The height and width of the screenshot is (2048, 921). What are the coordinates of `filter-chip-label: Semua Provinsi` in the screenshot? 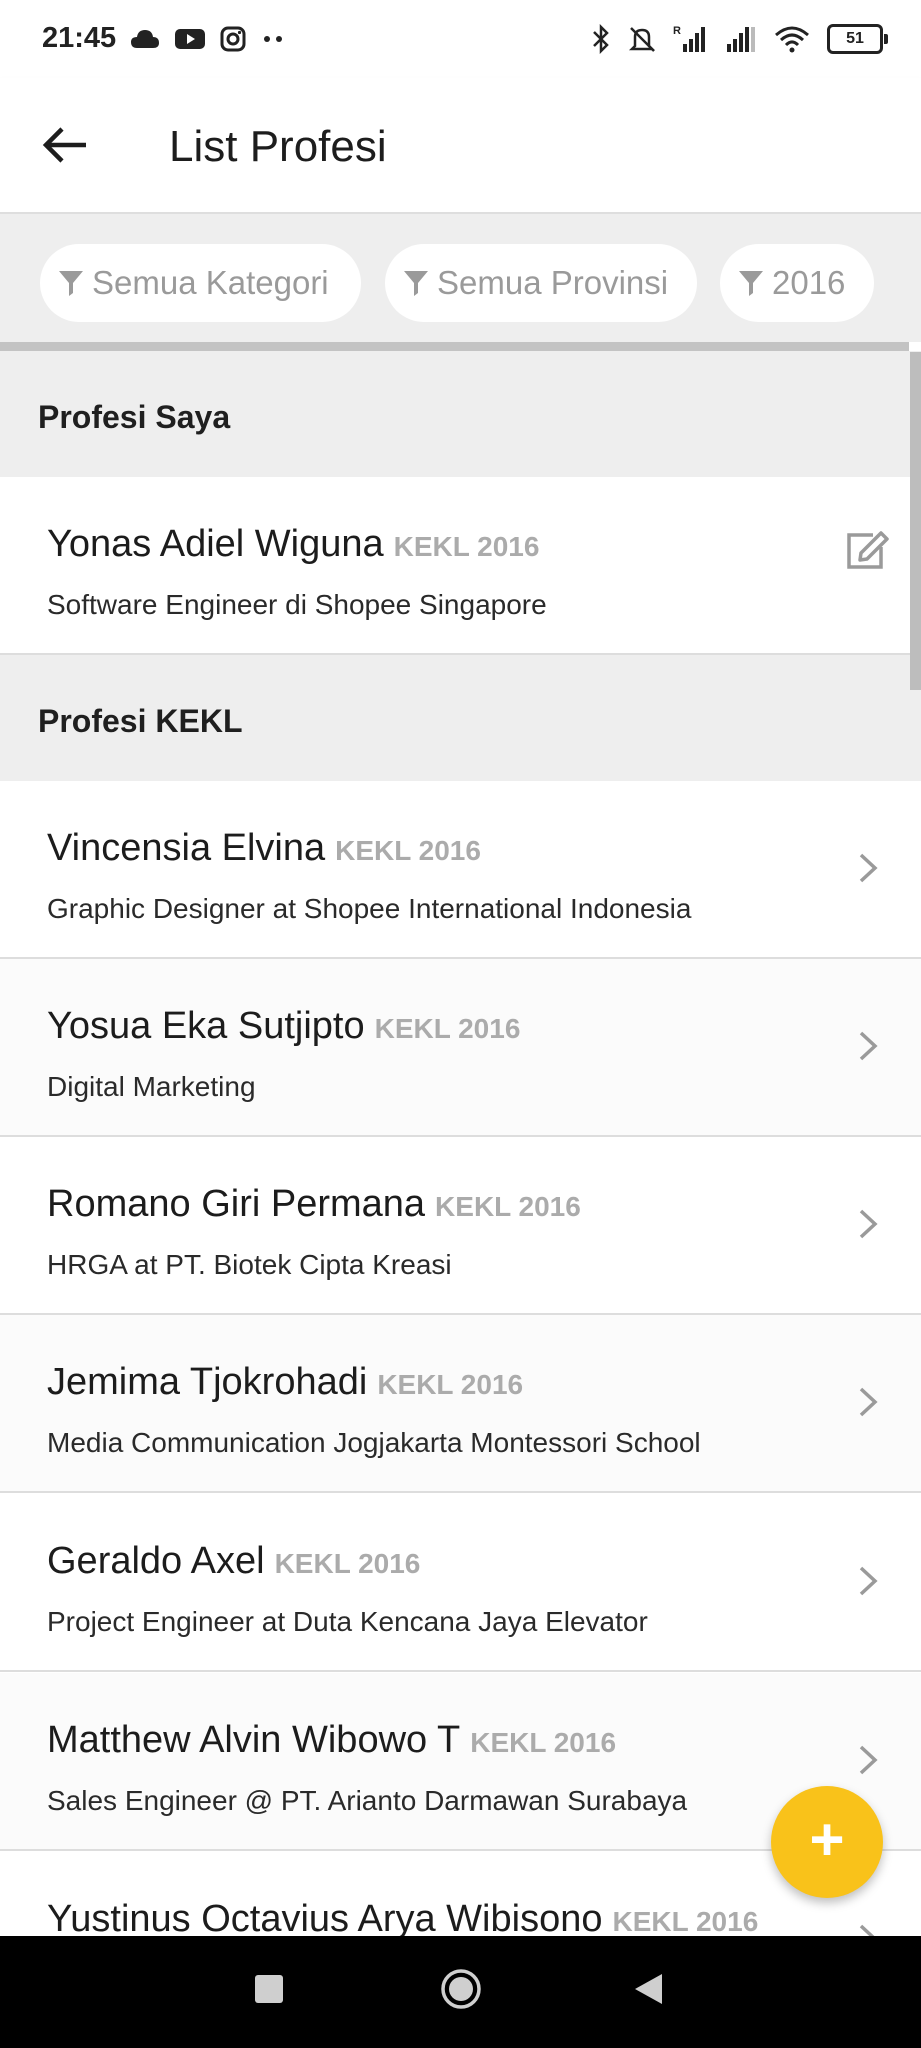 It's located at (553, 282).